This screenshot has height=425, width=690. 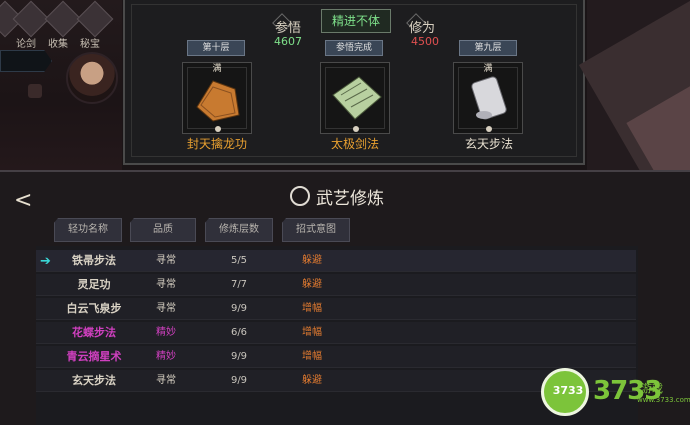 I want to click on dragon-scroll-icon, so click(x=218, y=106).